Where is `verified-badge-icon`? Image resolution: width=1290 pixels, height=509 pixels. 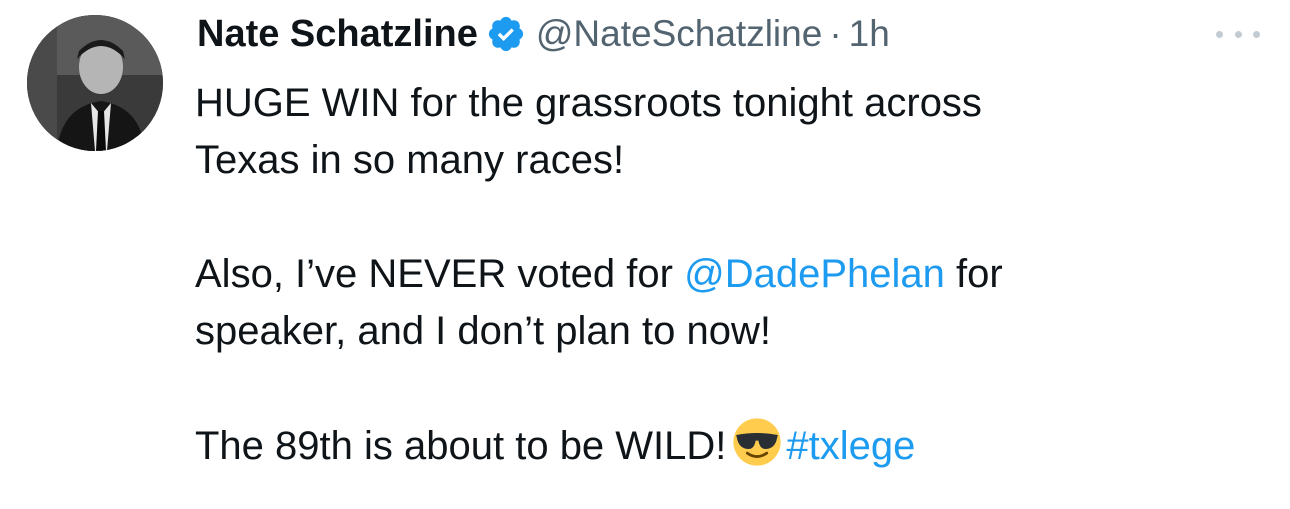 verified-badge-icon is located at coordinates (505, 34).